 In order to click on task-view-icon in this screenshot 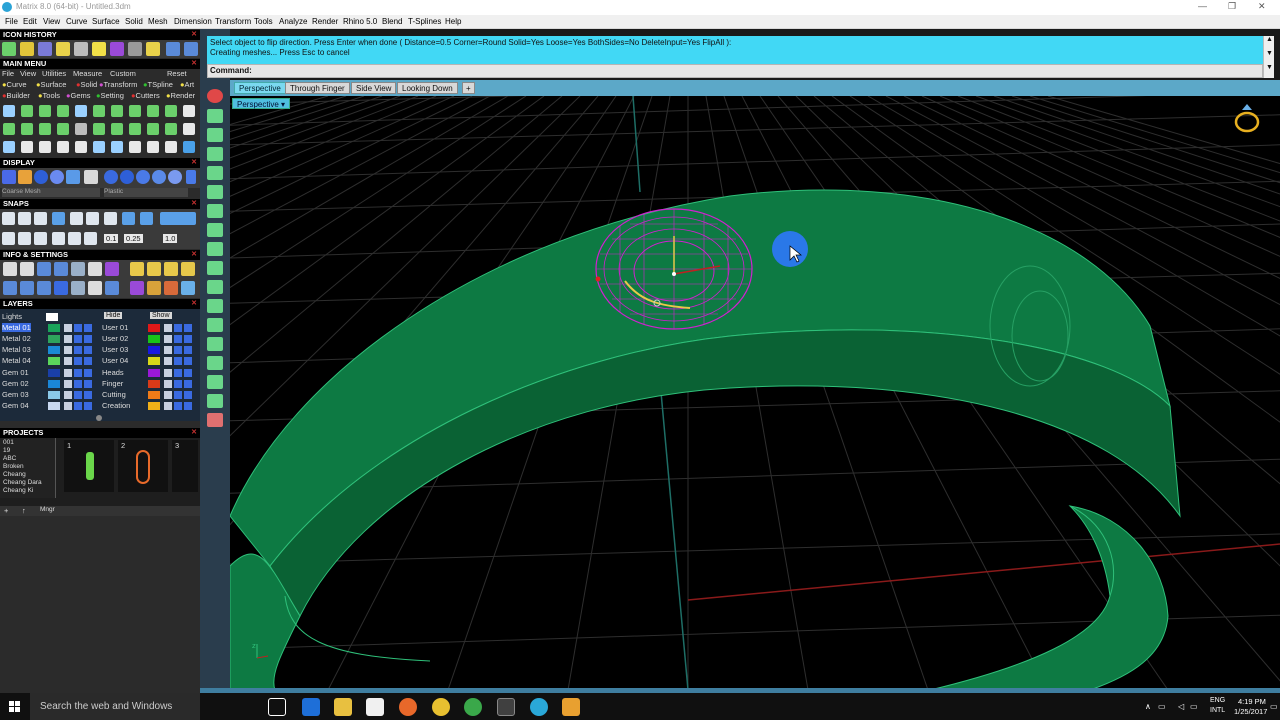, I will do `click(277, 707)`.